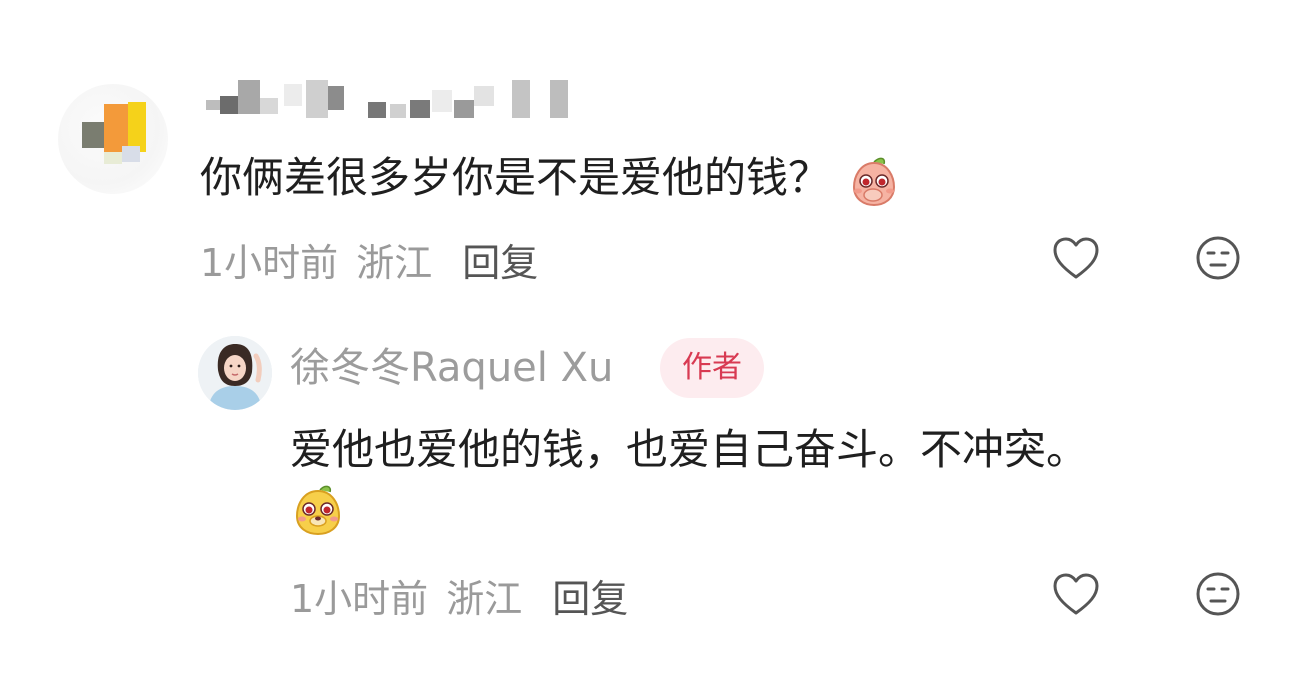 The height and width of the screenshot is (680, 1316). What do you see at coordinates (269, 263) in the screenshot?
I see `comment-time: 1小时前` at bounding box center [269, 263].